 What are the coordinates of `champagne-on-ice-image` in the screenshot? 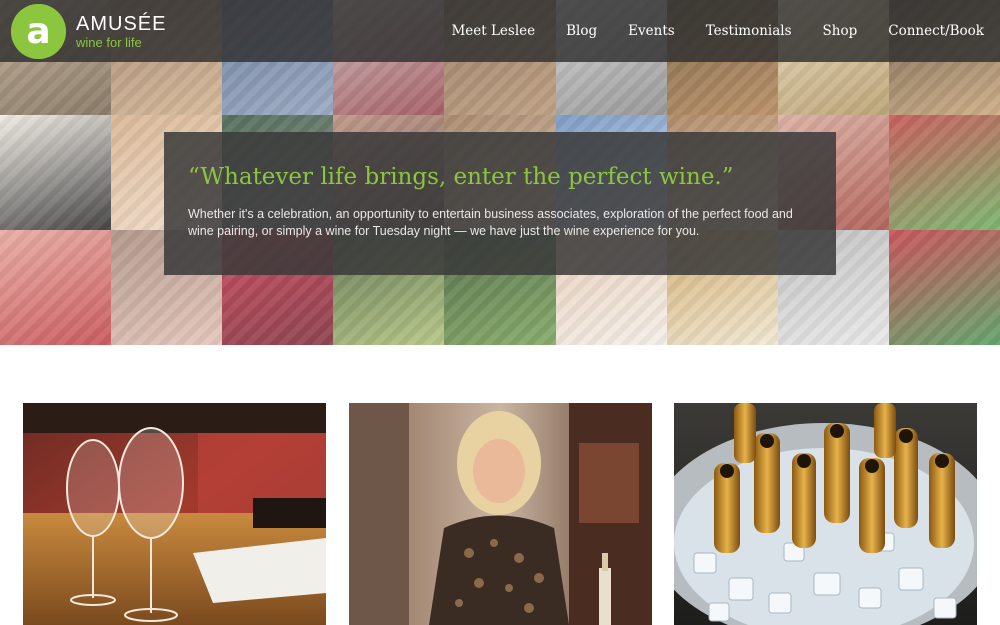 It's located at (825, 514).